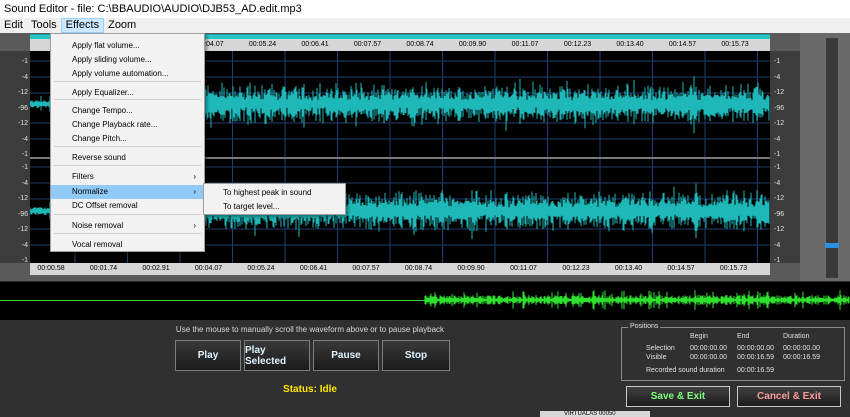  What do you see at coordinates (208, 355) in the screenshot?
I see `play-button: Play` at bounding box center [208, 355].